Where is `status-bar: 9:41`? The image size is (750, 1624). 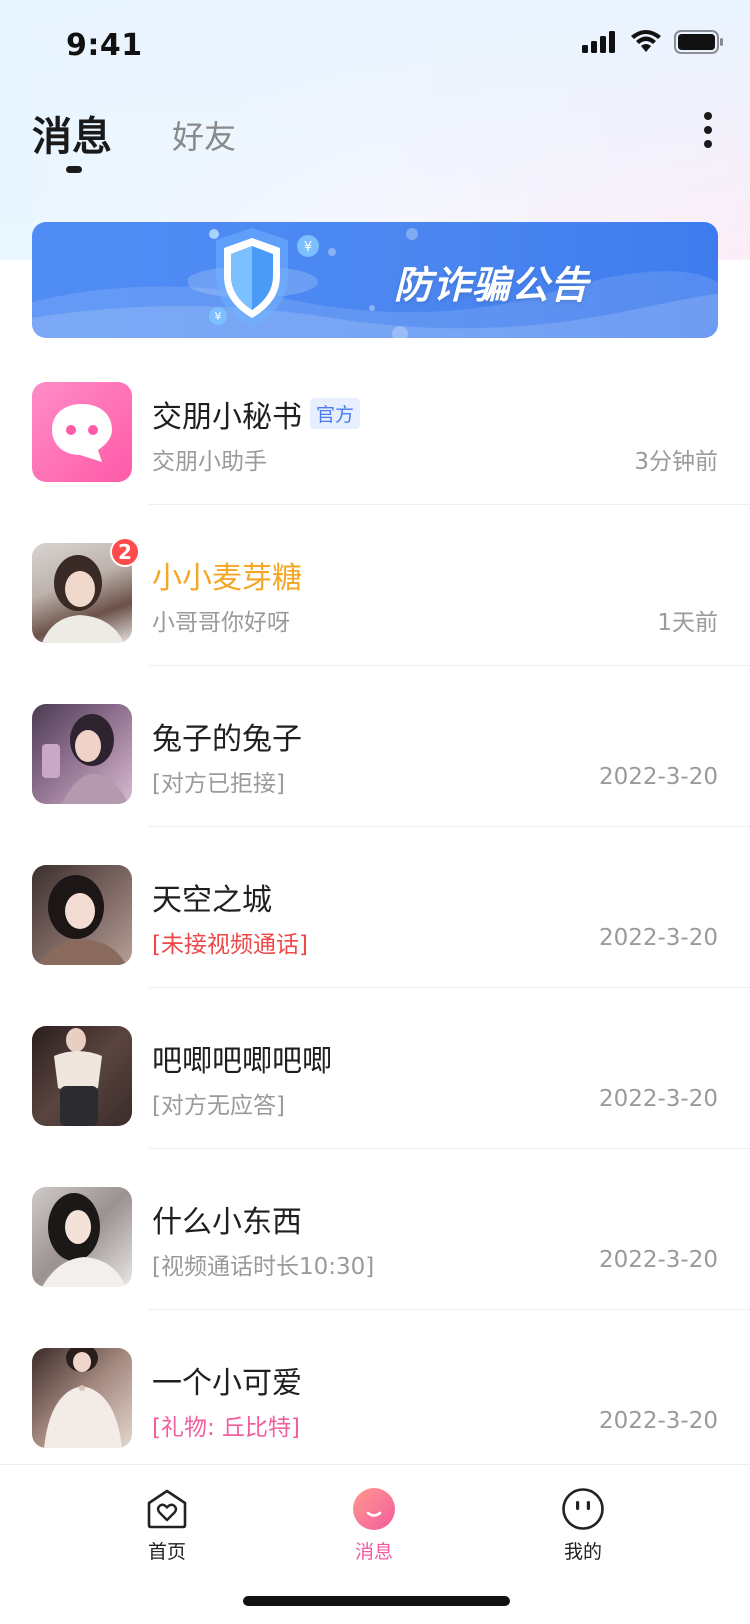
status-bar: 9:41 is located at coordinates (375, 46).